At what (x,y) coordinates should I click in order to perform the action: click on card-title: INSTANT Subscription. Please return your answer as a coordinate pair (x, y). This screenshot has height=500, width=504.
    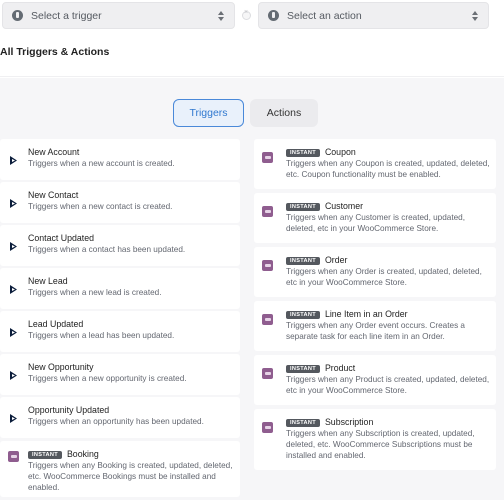
    Looking at the image, I should click on (329, 422).